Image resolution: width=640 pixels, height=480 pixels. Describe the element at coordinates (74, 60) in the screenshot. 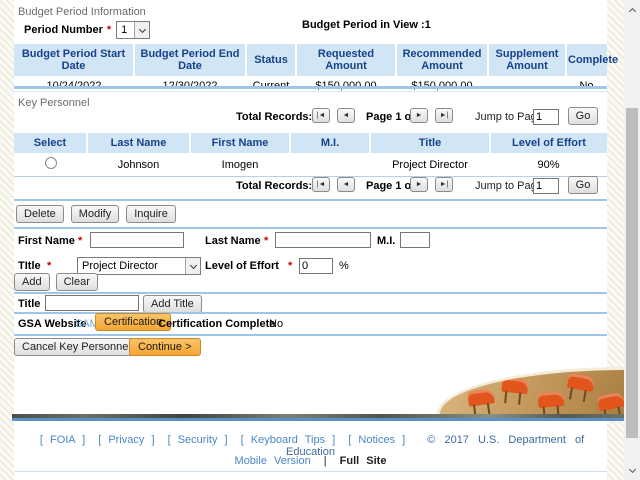

I see `col-start-date: Budget Period Start Date` at that location.